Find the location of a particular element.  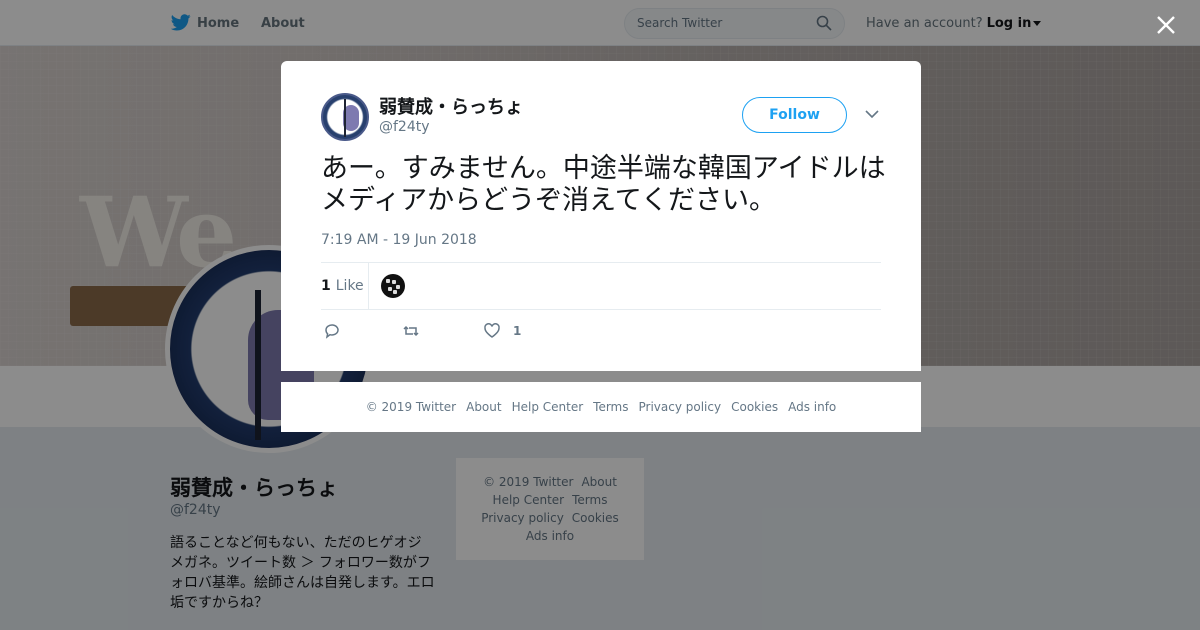

like-count-stat: 1 Like is located at coordinates (345, 286).